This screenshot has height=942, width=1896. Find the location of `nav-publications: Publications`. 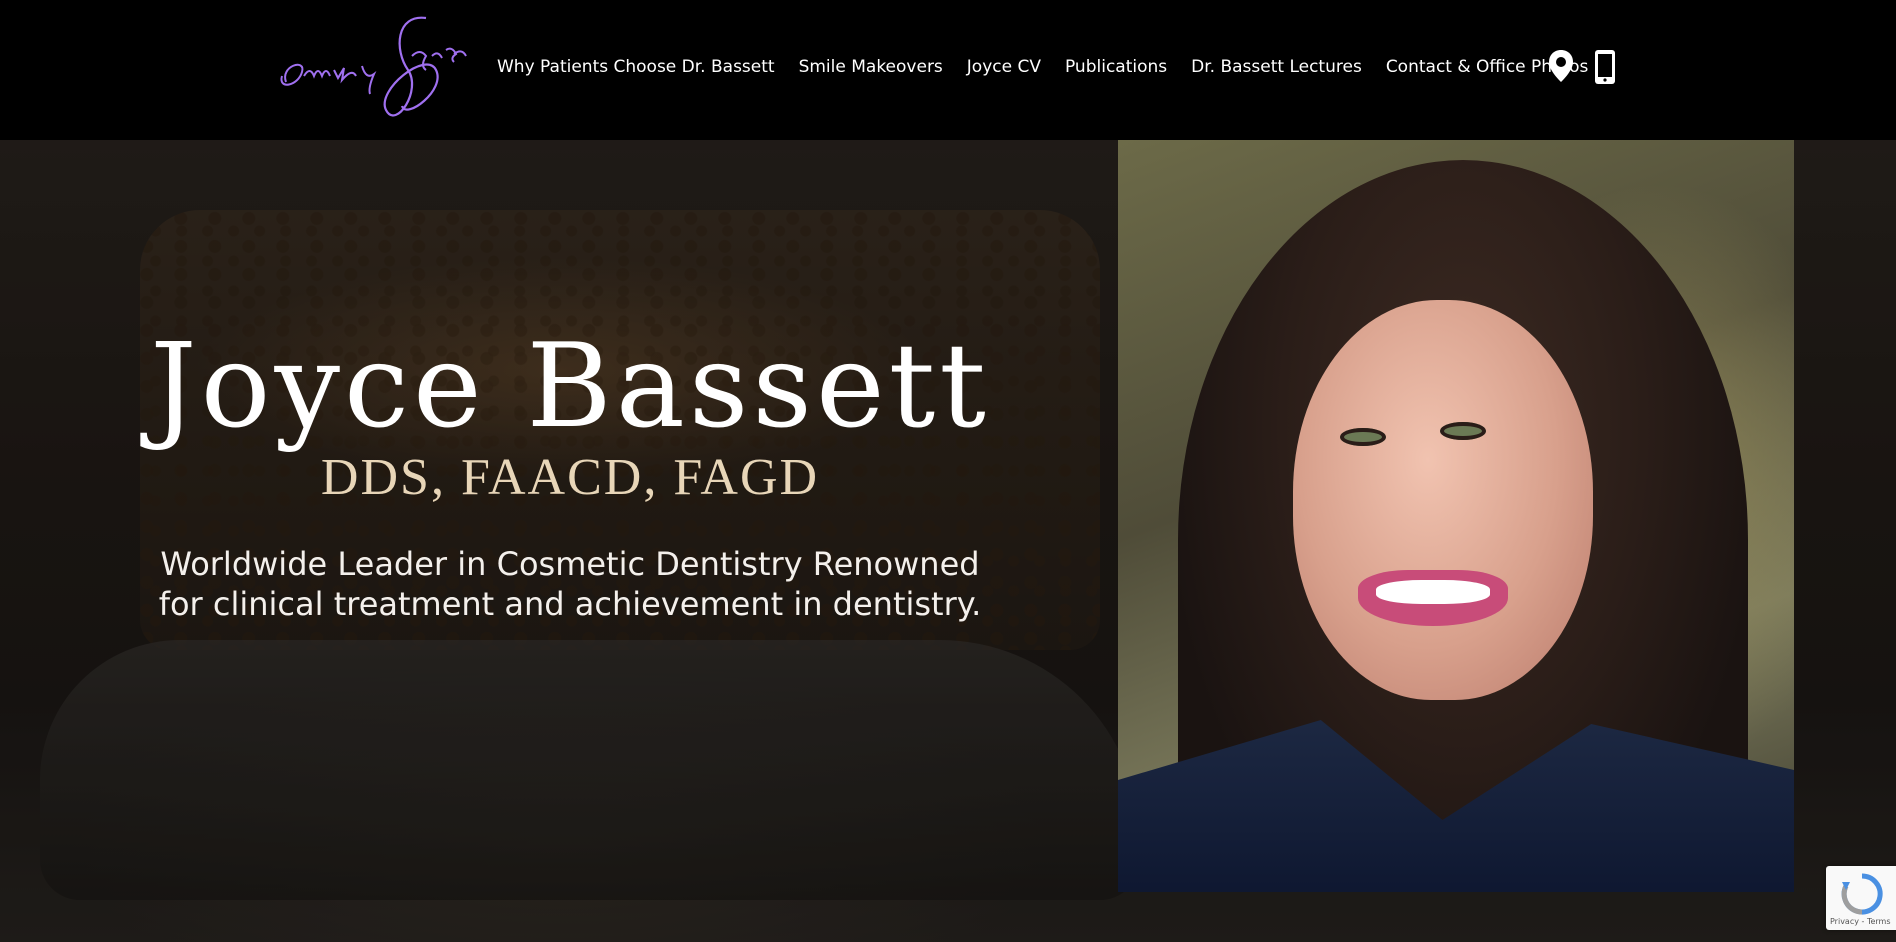

nav-publications: Publications is located at coordinates (1116, 67).